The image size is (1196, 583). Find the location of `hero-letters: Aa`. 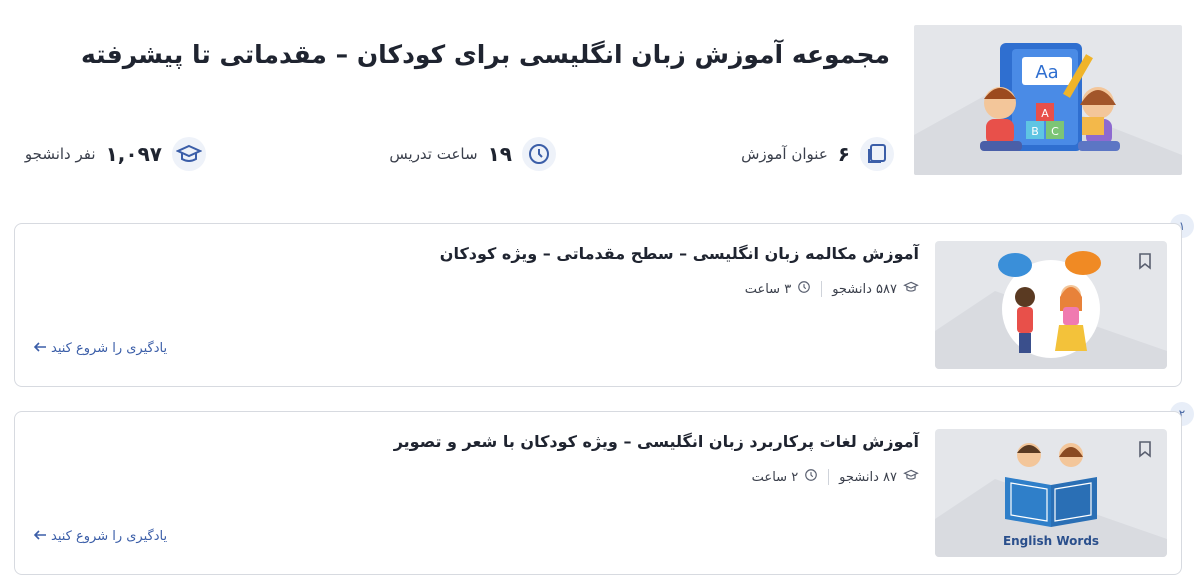

hero-letters: Aa is located at coordinates (1046, 72).